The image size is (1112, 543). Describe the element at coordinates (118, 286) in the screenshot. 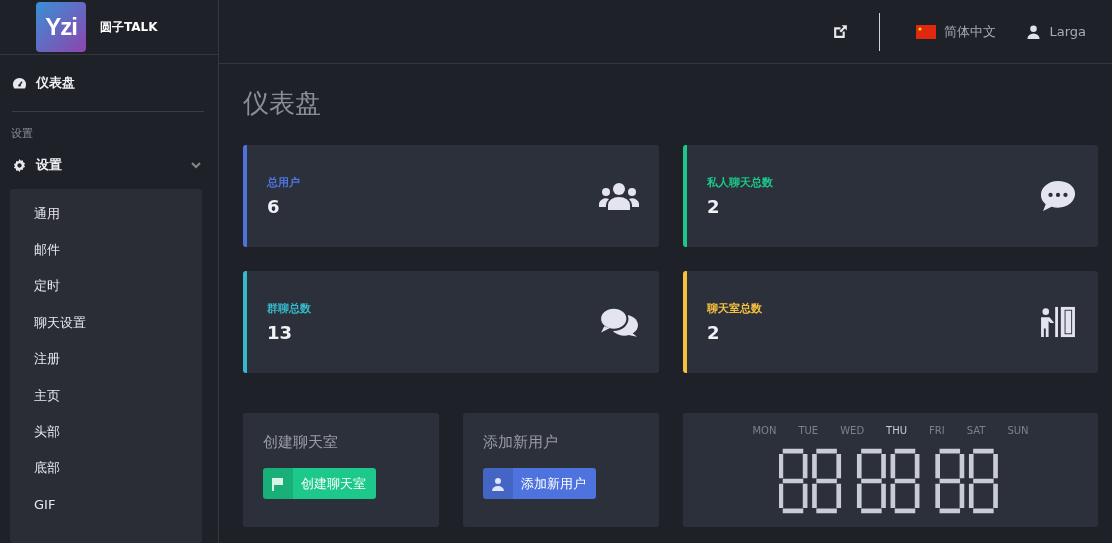

I see `submenu-item: 定时` at that location.